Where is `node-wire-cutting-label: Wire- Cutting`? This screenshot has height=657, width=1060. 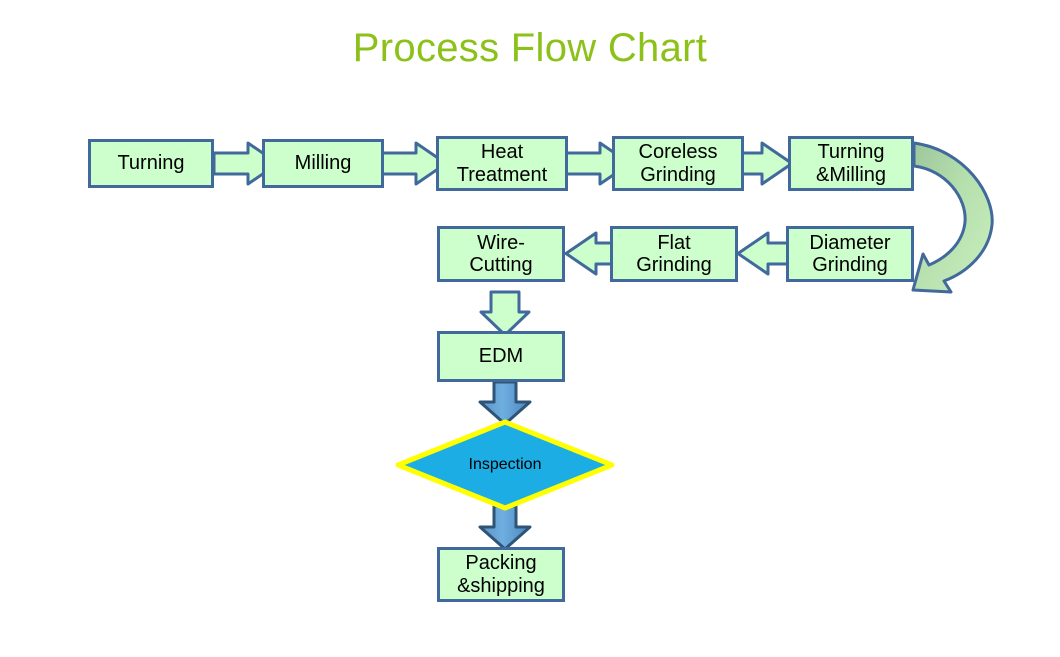 node-wire-cutting-label: Wire- Cutting is located at coordinates (501, 253).